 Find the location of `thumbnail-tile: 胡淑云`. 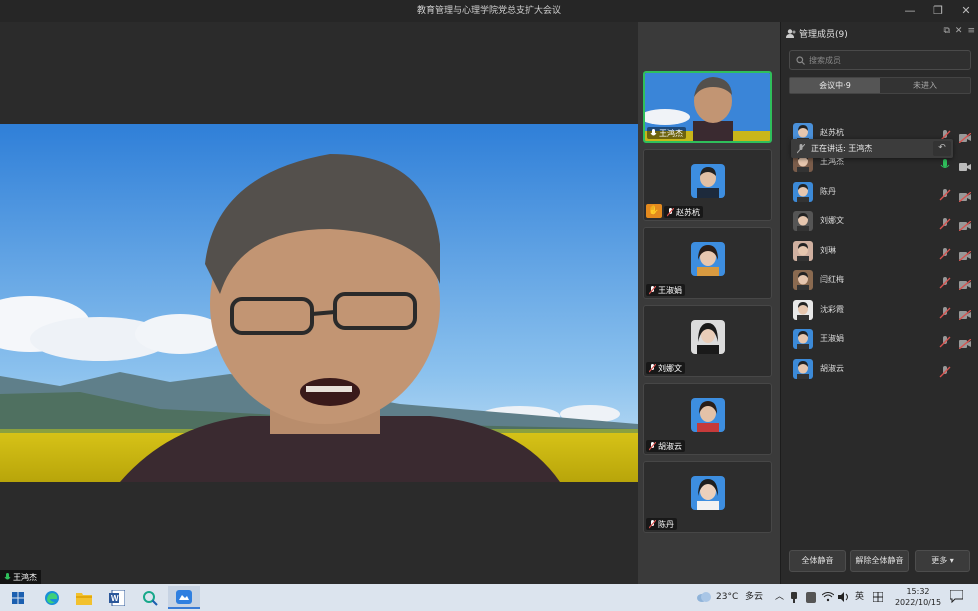

thumbnail-tile: 胡淑云 is located at coordinates (707, 419).